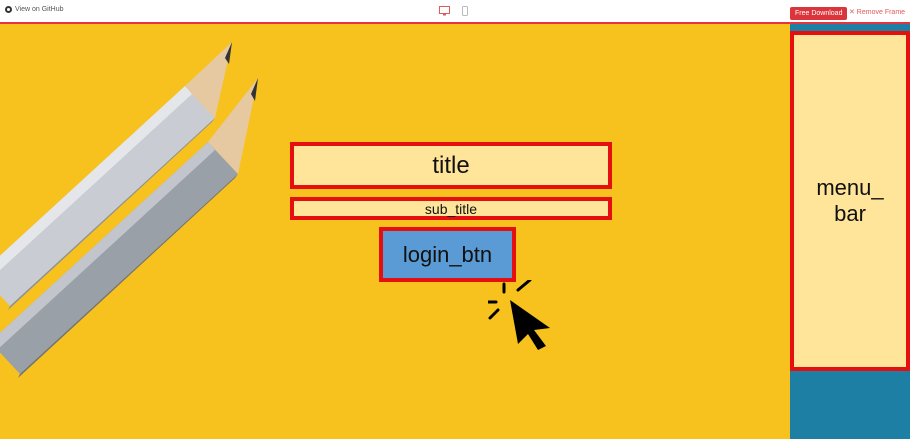  I want to click on subtitle-placeholder: sub_title, so click(451, 208).